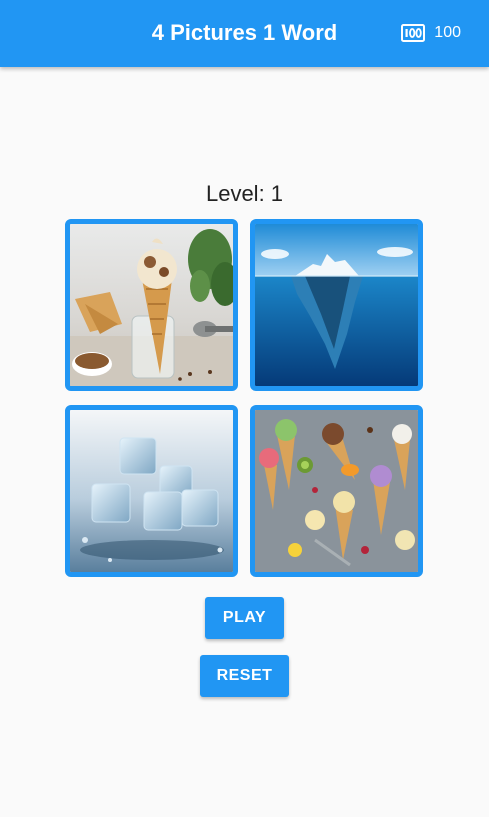 The image size is (489, 817). I want to click on coins-value: 100, so click(447, 32).